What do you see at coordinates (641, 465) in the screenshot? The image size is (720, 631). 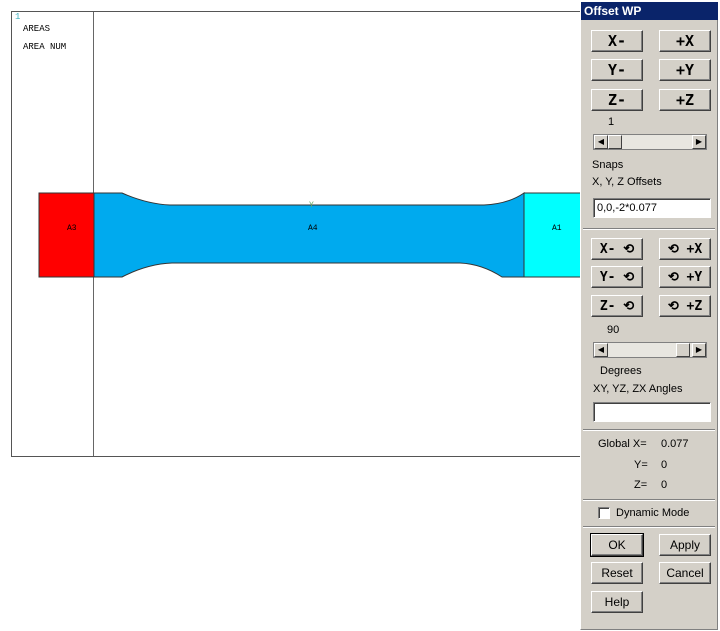 I see `global-y-label: Y=` at bounding box center [641, 465].